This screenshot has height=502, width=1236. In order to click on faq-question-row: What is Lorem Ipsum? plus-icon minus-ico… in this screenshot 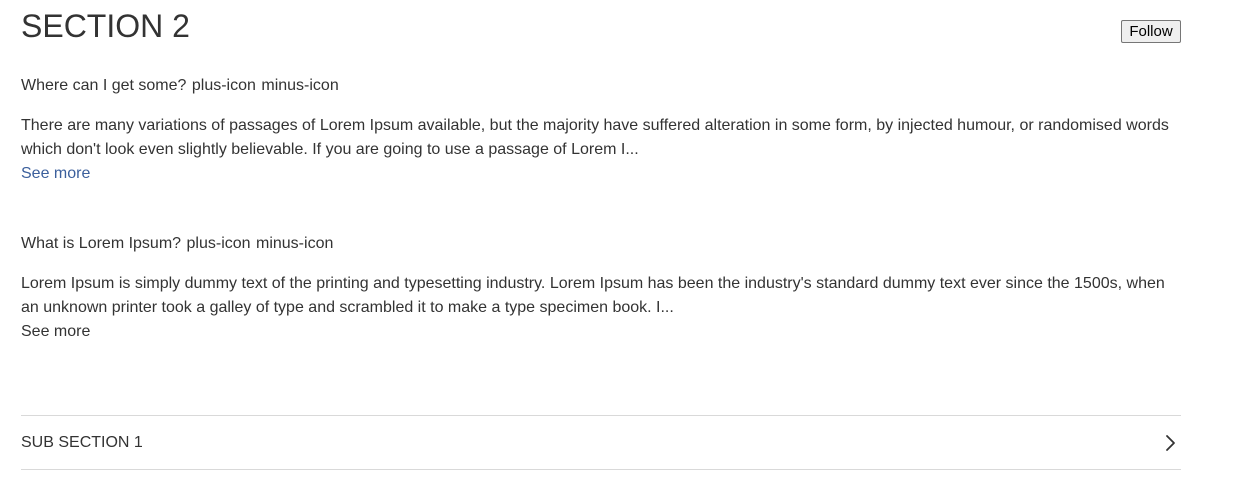, I will do `click(601, 244)`.